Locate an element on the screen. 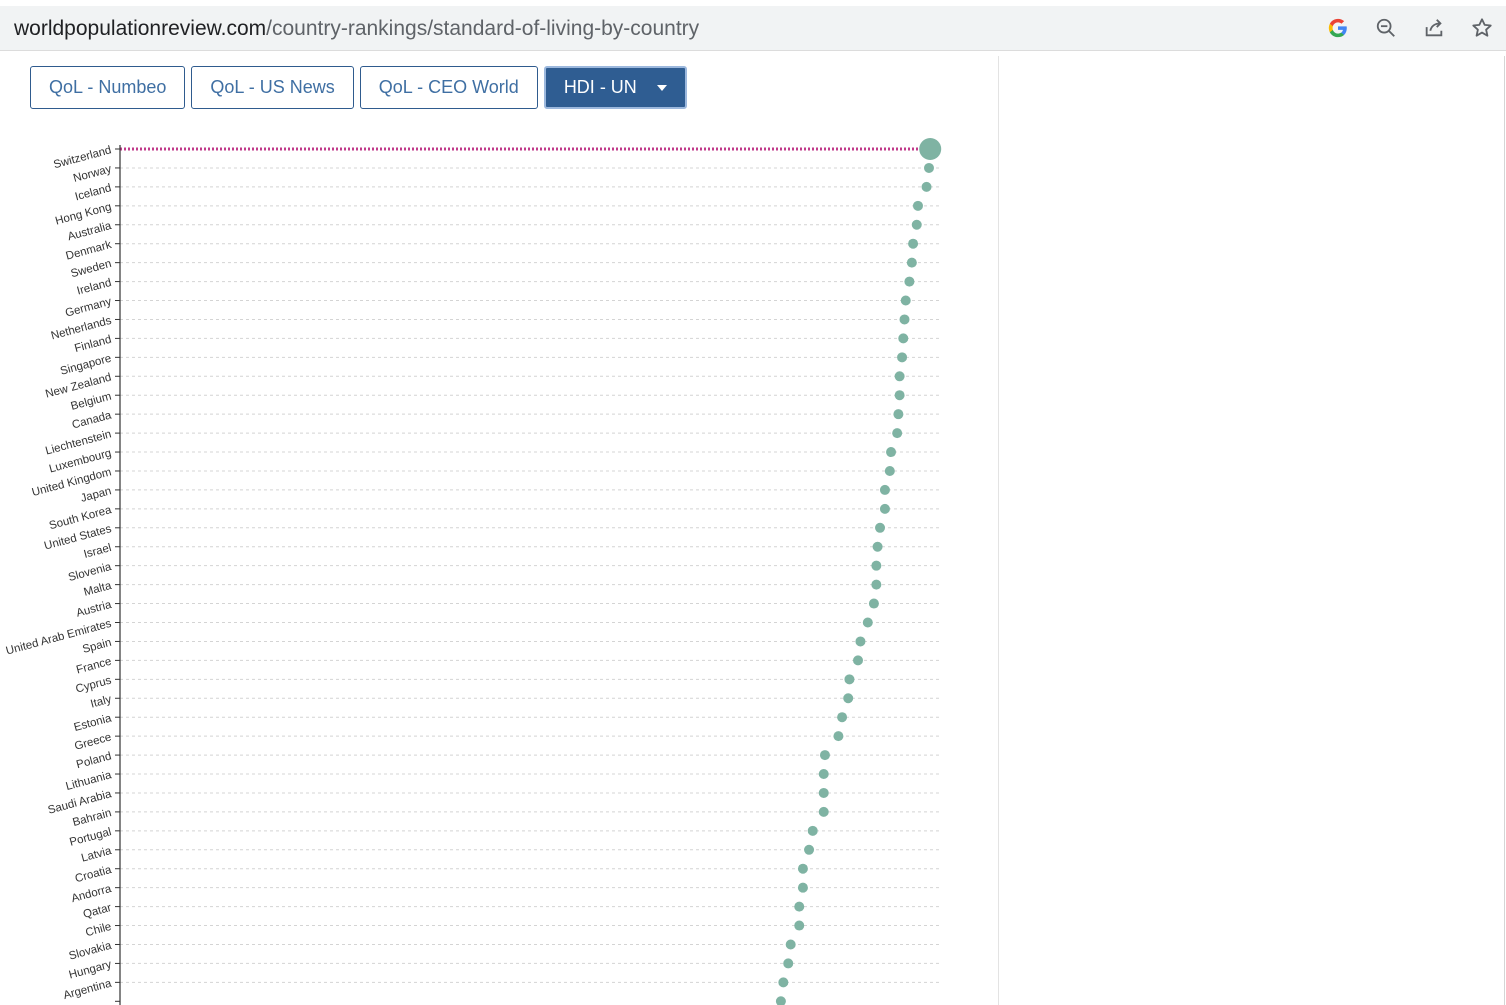 Image resolution: width=1506 pixels, height=1005 pixels. y-tick-label: Spain is located at coordinates (97, 646).